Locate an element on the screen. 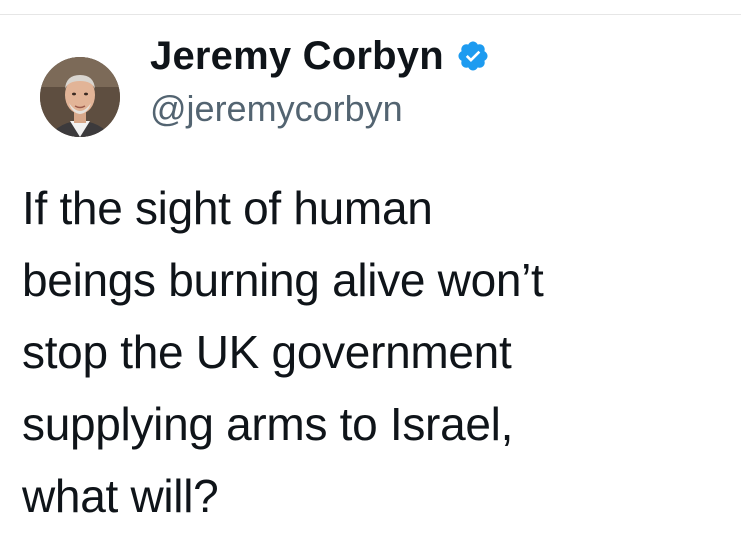 This screenshot has height=554, width=741. avatar is located at coordinates (80, 97).